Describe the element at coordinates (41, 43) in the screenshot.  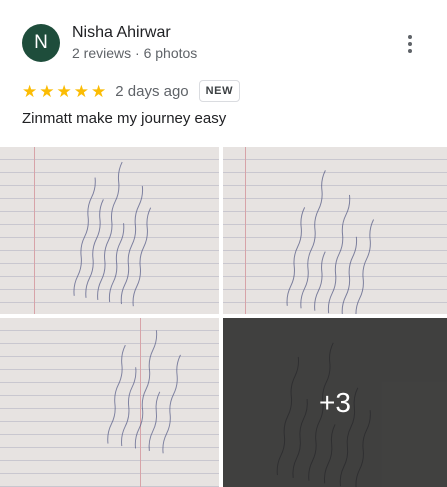
I see `avatar: N` at that location.